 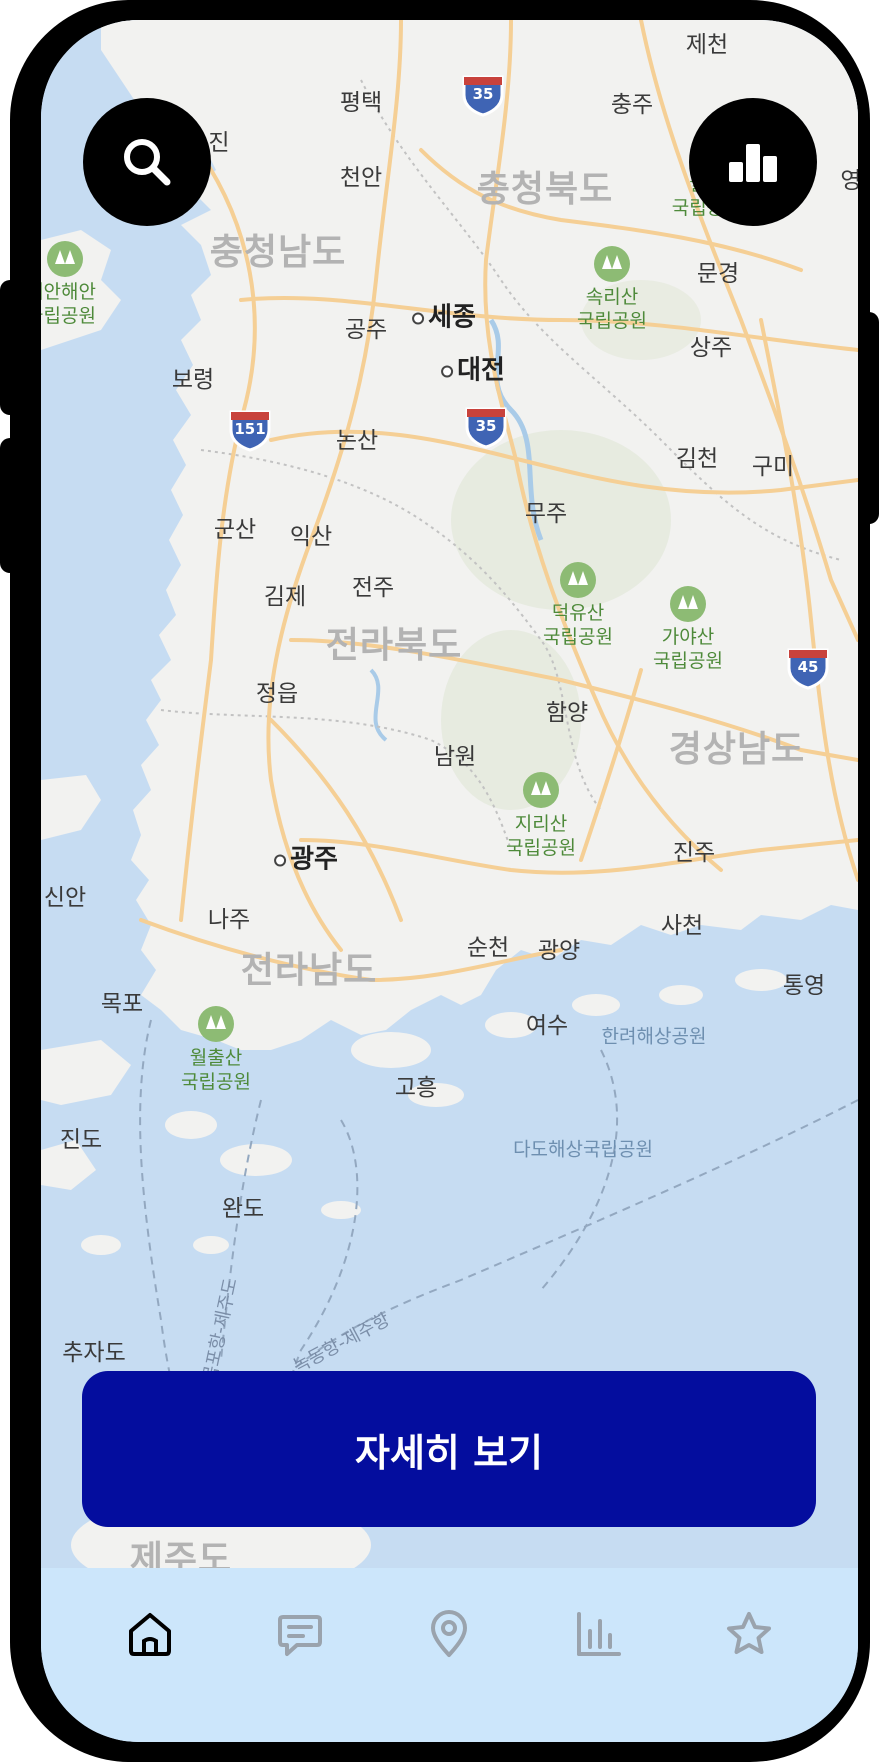 What do you see at coordinates (578, 625) in the screenshot?
I see `park-label: 덕유산 국립공원` at bounding box center [578, 625].